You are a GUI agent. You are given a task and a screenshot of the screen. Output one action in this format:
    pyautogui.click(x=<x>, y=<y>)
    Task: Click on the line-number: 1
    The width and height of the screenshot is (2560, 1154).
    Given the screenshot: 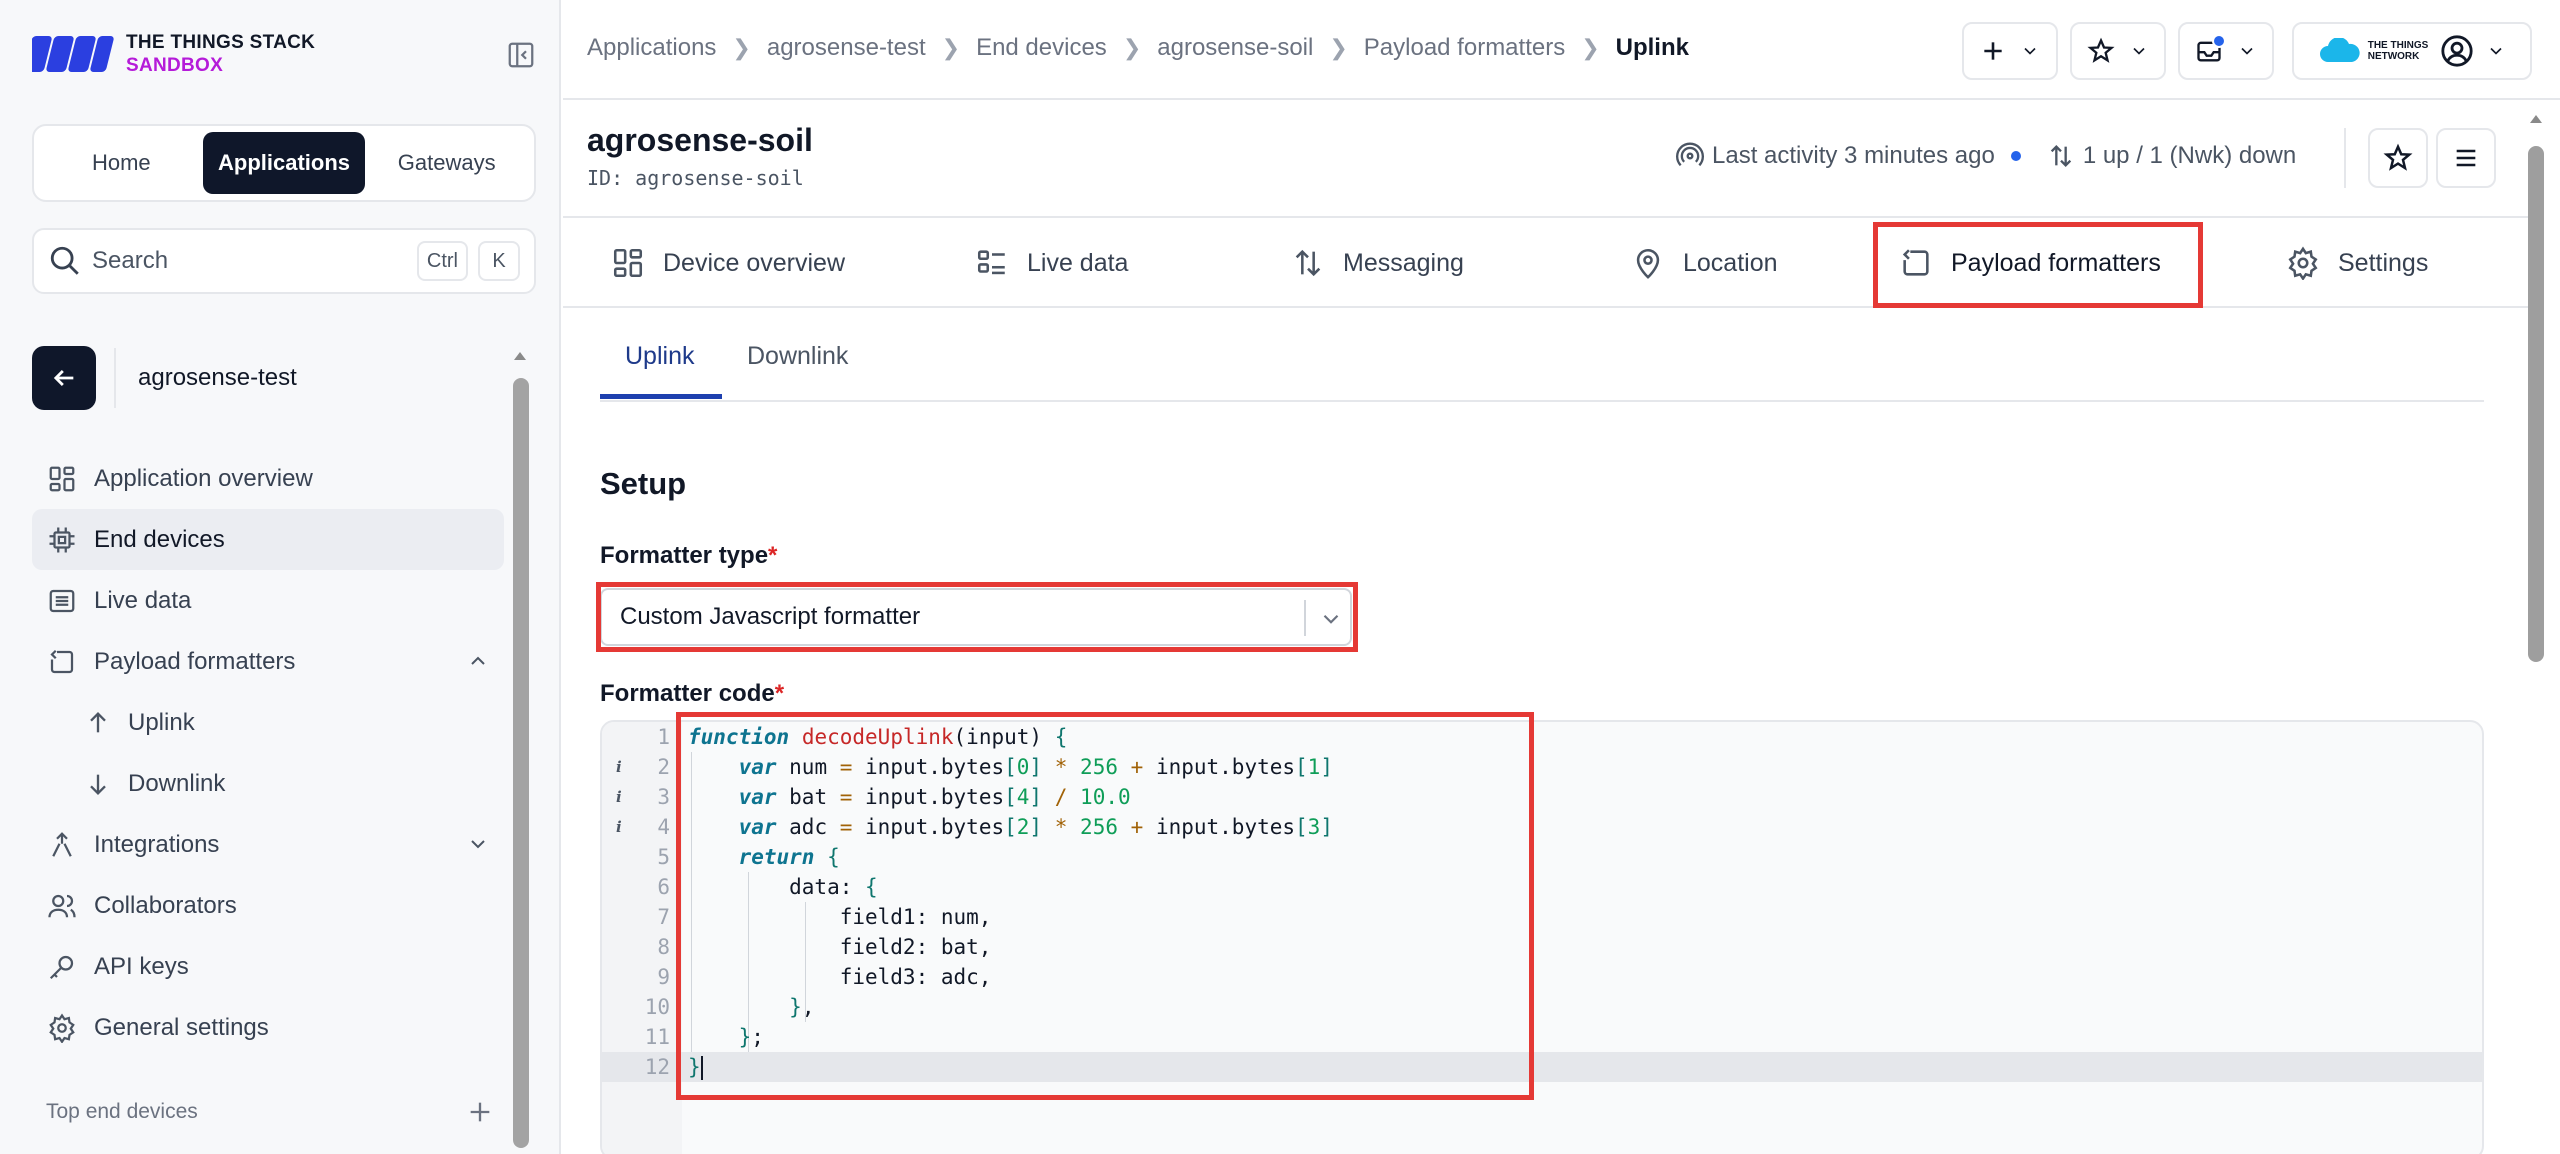 What is the action you would take?
    pyautogui.click(x=663, y=737)
    